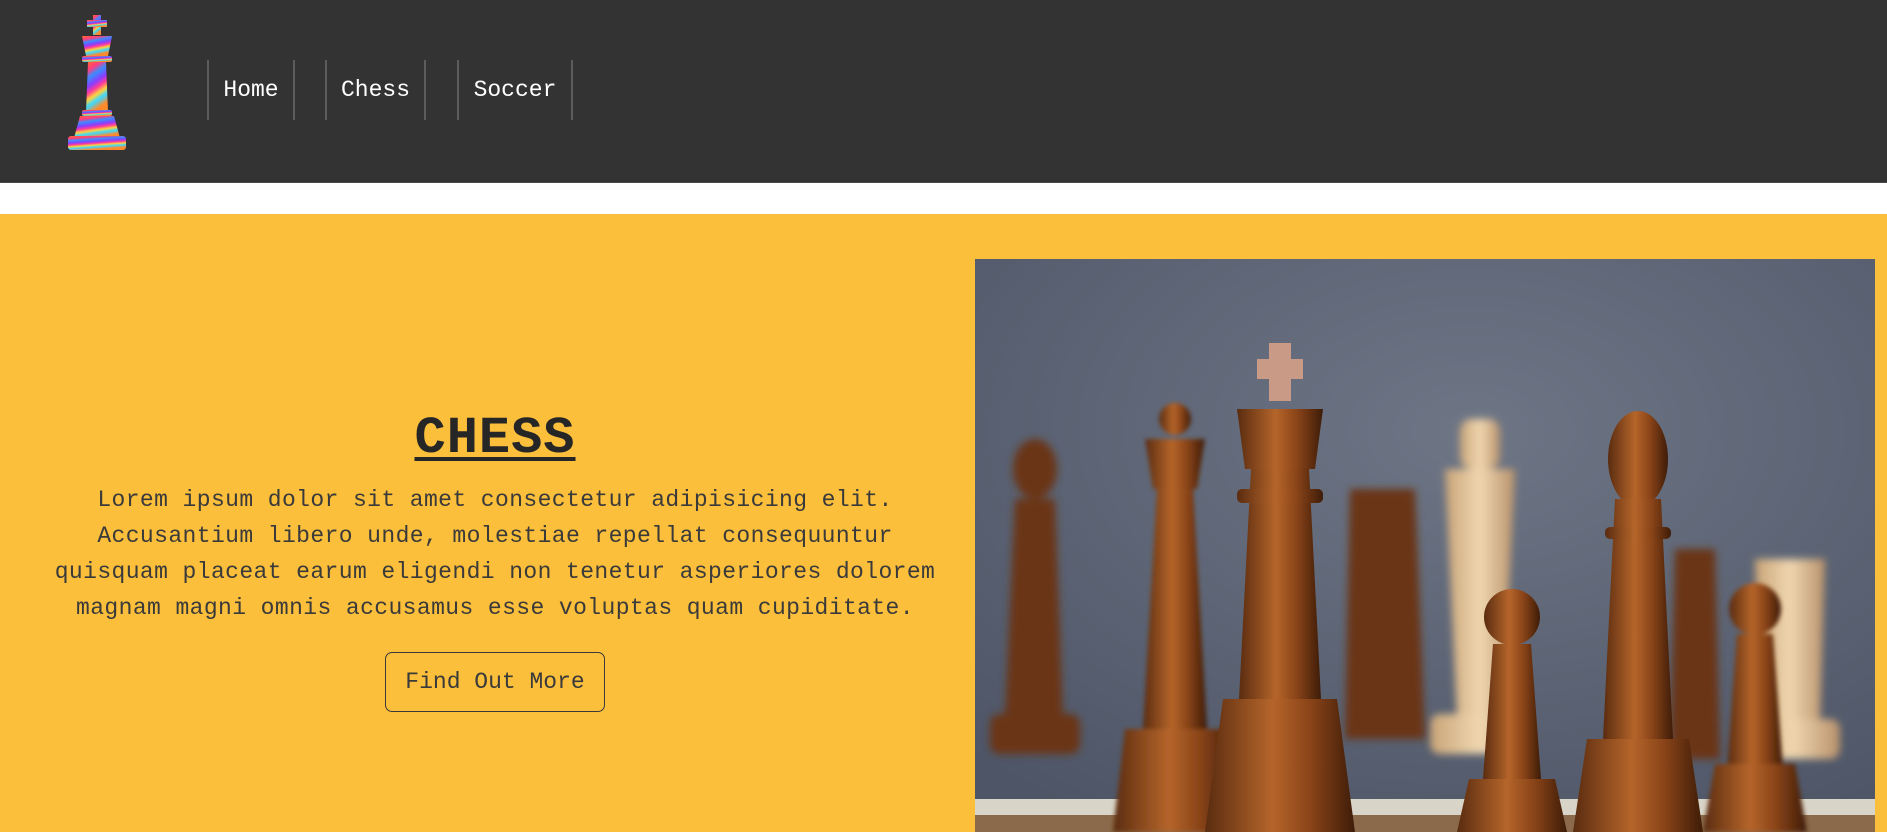 The height and width of the screenshot is (832, 1887). I want to click on hero-title: CHESS, so click(495, 438).